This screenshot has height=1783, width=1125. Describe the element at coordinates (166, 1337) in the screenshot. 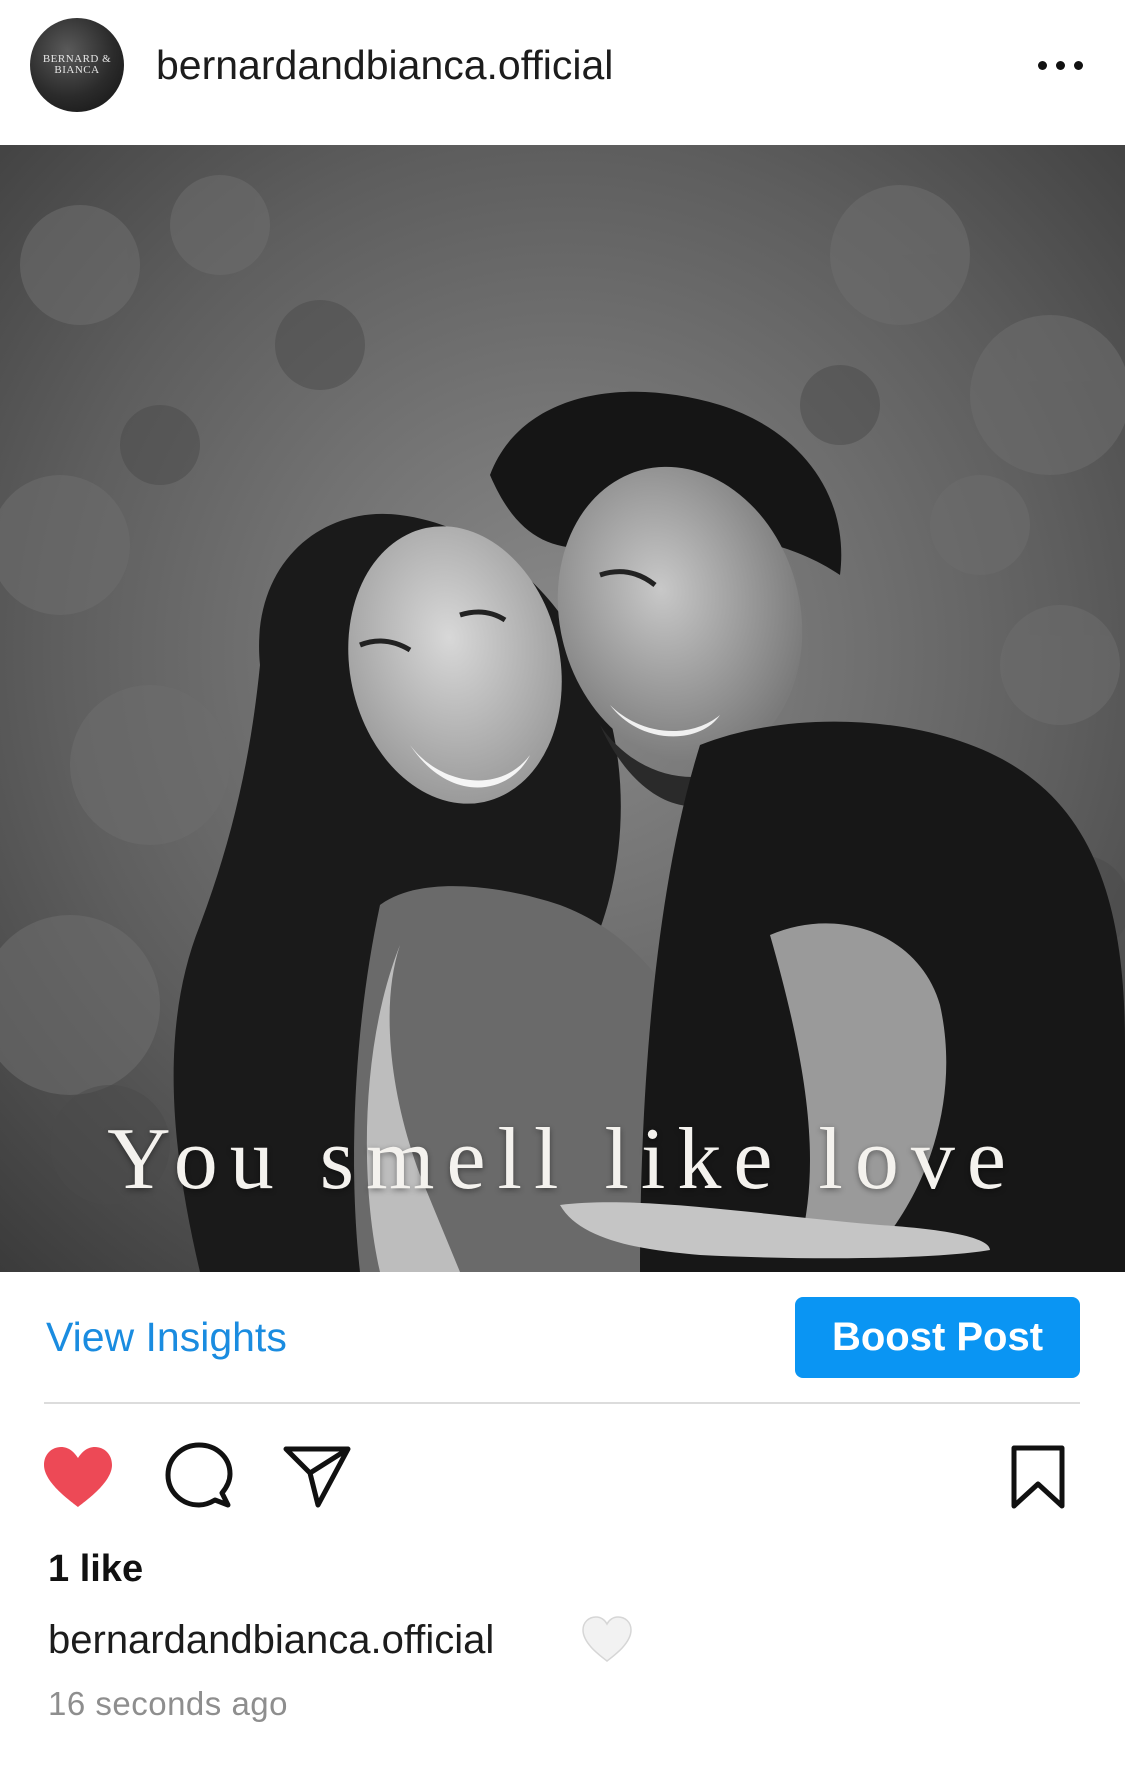

I see `view-insights-link: View Insights` at that location.